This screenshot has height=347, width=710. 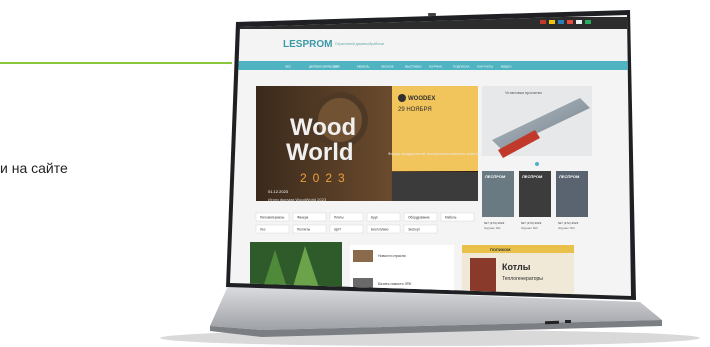 What do you see at coordinates (522, 279) in the screenshot?
I see `boiler-ad-sub: Теплогенераторы` at bounding box center [522, 279].